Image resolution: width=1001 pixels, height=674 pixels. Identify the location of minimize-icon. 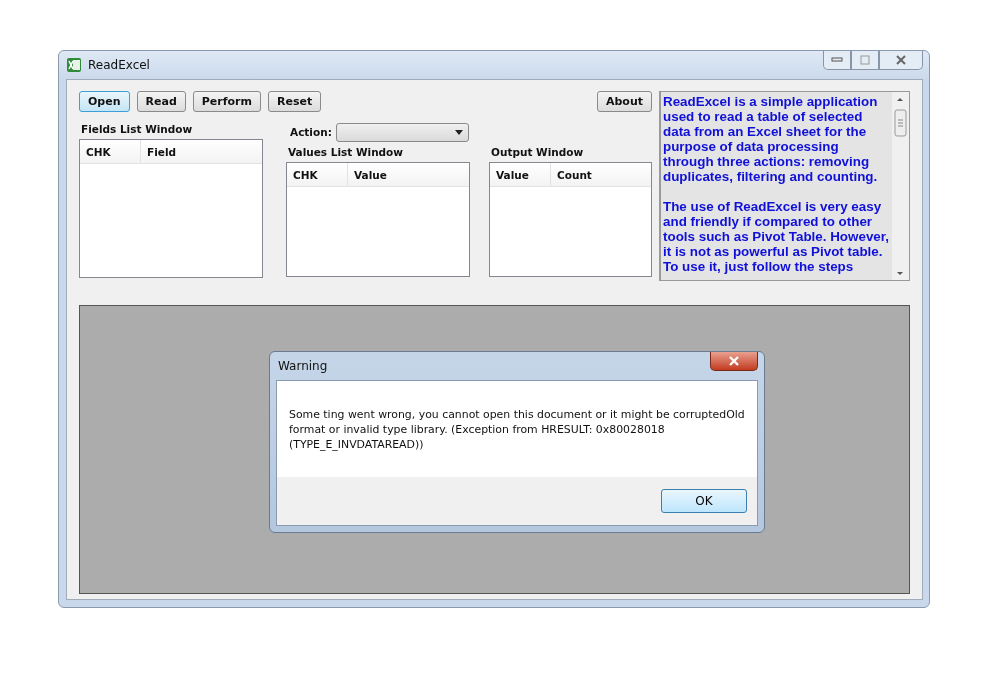
(837, 60).